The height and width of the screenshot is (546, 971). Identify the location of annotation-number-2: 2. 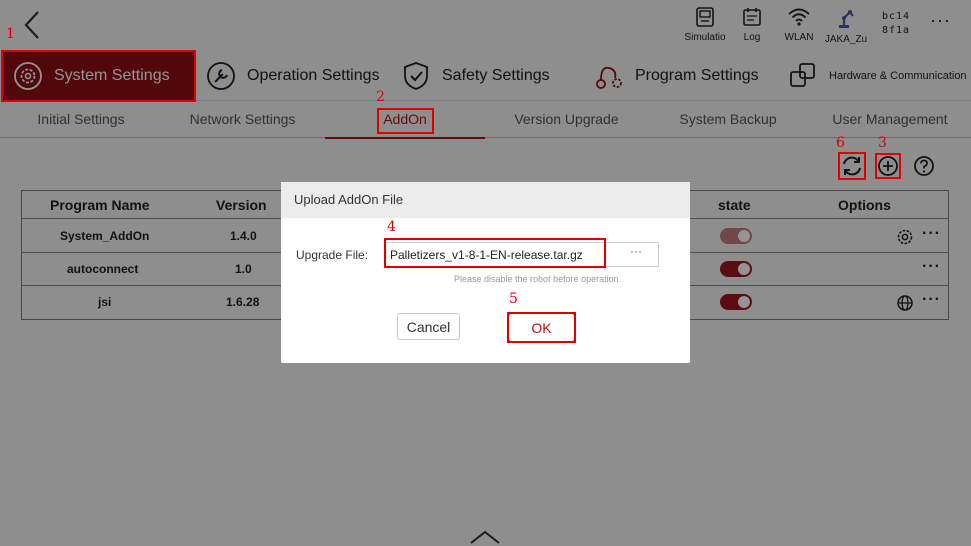
(380, 97).